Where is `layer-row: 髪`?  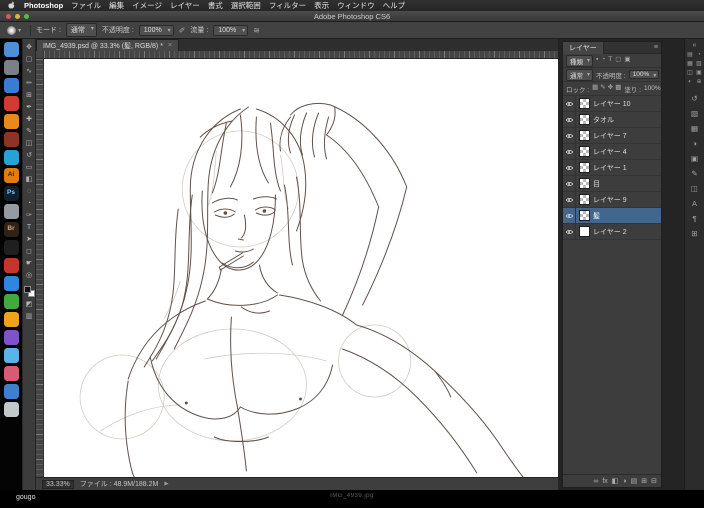
layer-row: 髪 is located at coordinates (612, 215).